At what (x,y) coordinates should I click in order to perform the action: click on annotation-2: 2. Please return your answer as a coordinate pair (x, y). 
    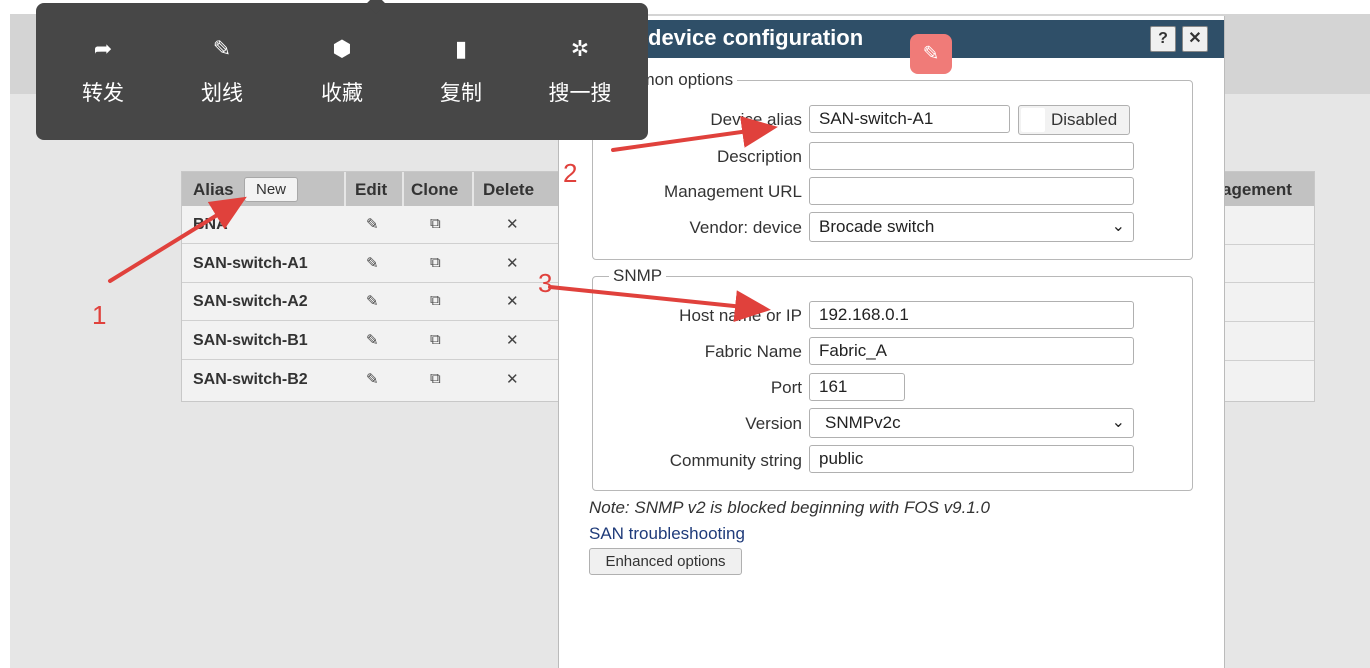
    Looking at the image, I should click on (570, 173).